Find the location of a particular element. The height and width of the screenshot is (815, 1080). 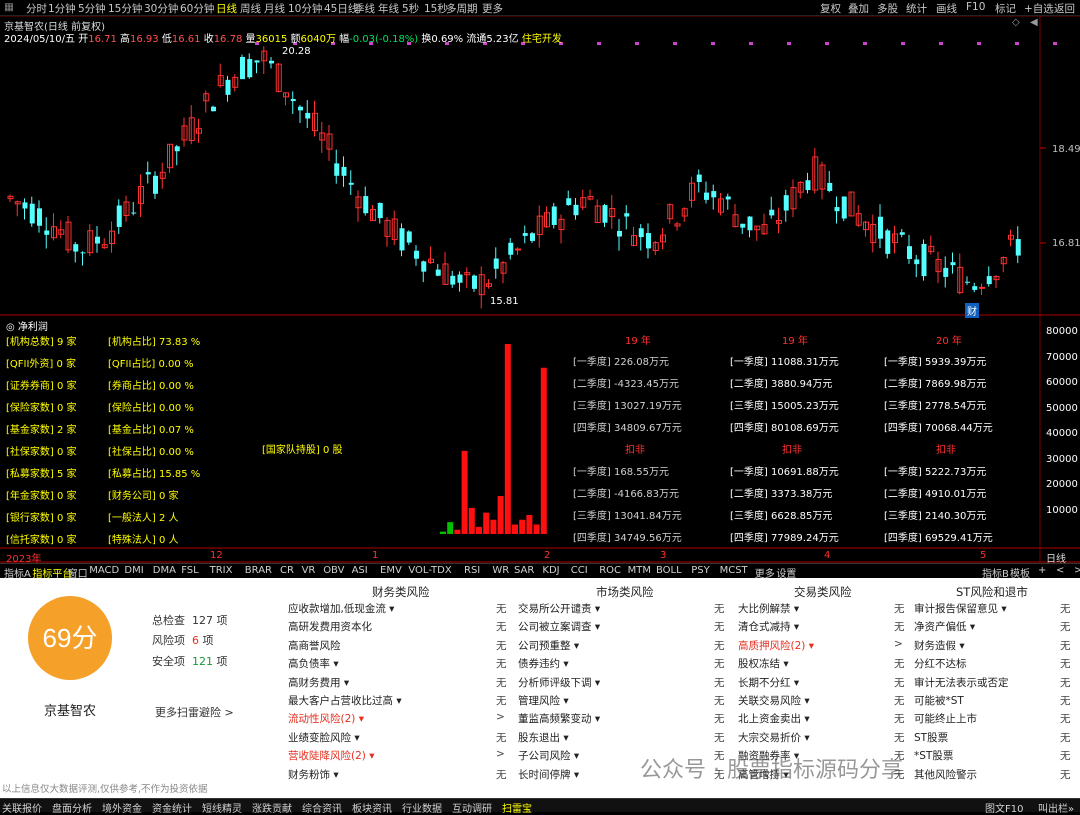

toolbar-item-4: 画线 is located at coordinates (946, 8).